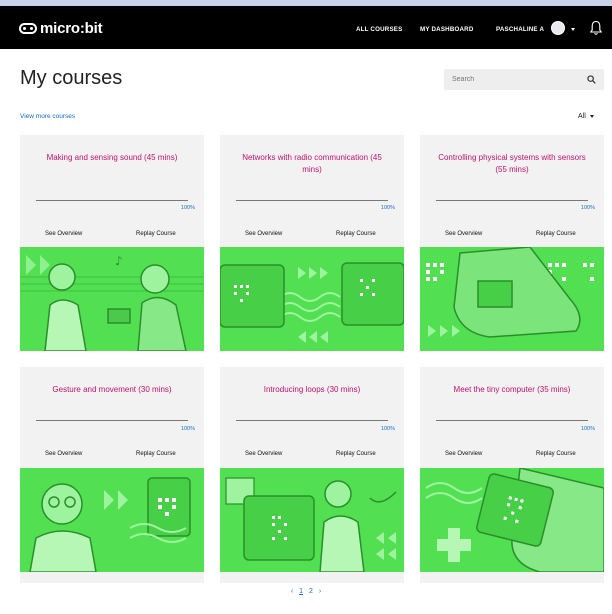 The image size is (612, 614). Describe the element at coordinates (596, 28) in the screenshot. I see `notification-bell-icon` at that location.